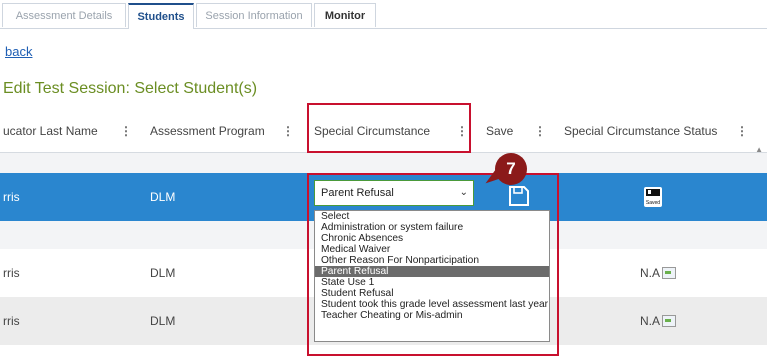  I want to click on step-callout-badge: 7, so click(511, 169).